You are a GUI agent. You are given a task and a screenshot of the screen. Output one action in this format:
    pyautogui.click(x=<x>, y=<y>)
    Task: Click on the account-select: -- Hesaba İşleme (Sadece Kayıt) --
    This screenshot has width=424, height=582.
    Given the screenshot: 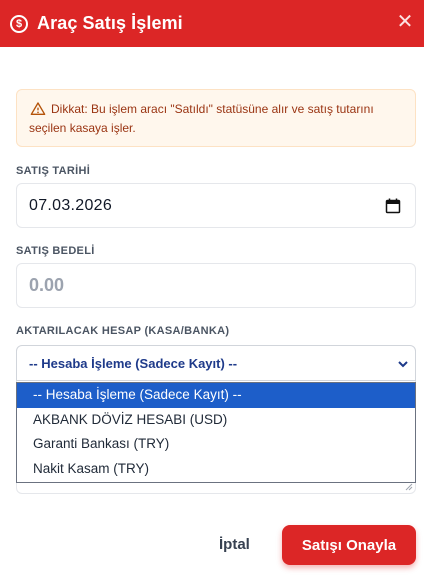 What is the action you would take?
    pyautogui.click(x=216, y=363)
    